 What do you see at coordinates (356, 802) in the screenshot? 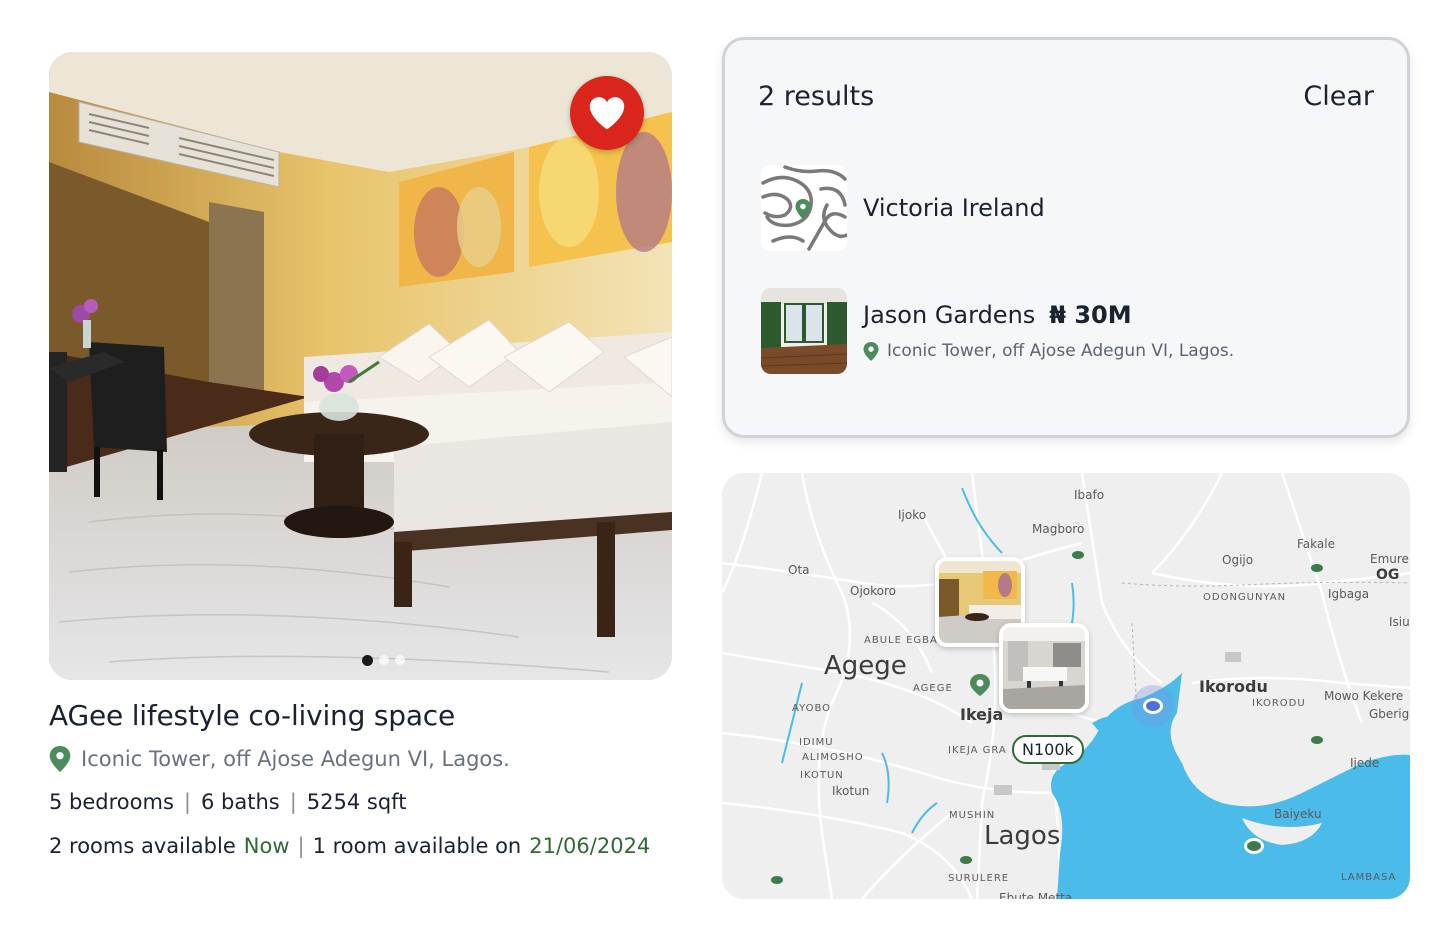
I see `area-size: 5254 sqft` at bounding box center [356, 802].